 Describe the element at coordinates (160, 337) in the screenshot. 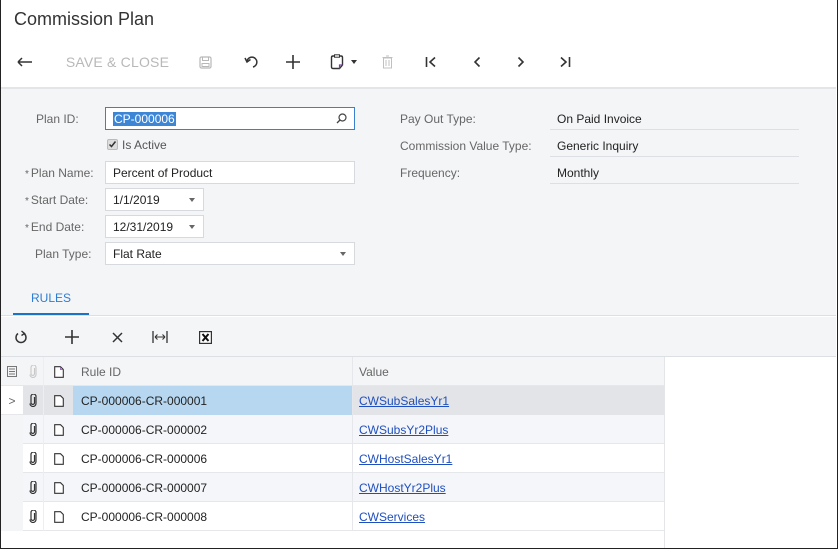

I see `fit-columns-button` at that location.